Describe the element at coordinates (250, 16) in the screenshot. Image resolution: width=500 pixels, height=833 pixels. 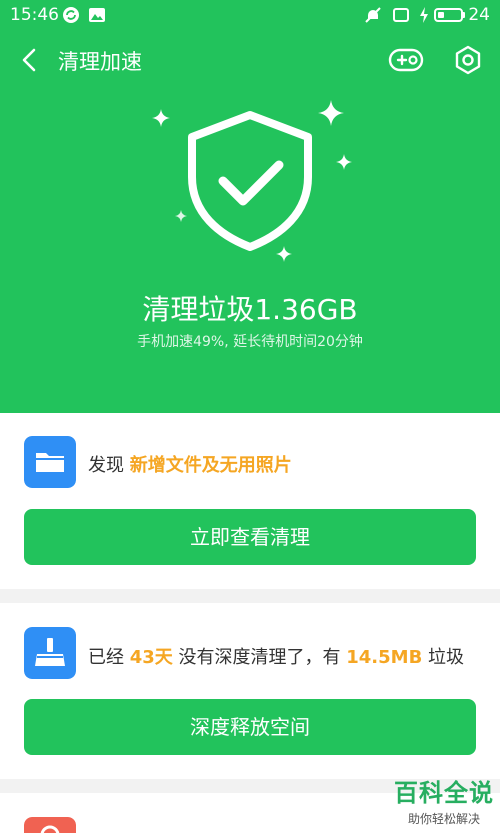
I see `status-bar: 15:46 24` at that location.